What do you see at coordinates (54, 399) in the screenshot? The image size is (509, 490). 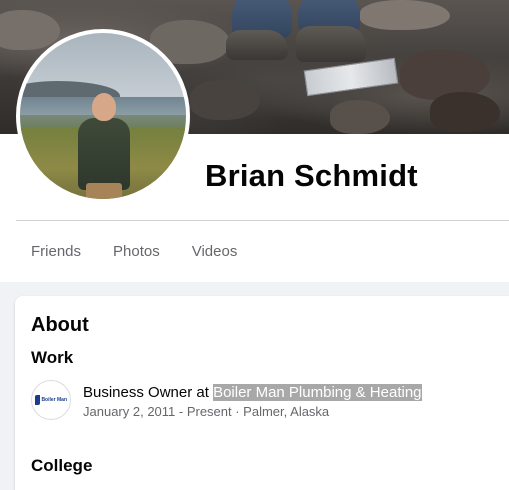 I see `company-logo-text: Boiler Man` at bounding box center [54, 399].